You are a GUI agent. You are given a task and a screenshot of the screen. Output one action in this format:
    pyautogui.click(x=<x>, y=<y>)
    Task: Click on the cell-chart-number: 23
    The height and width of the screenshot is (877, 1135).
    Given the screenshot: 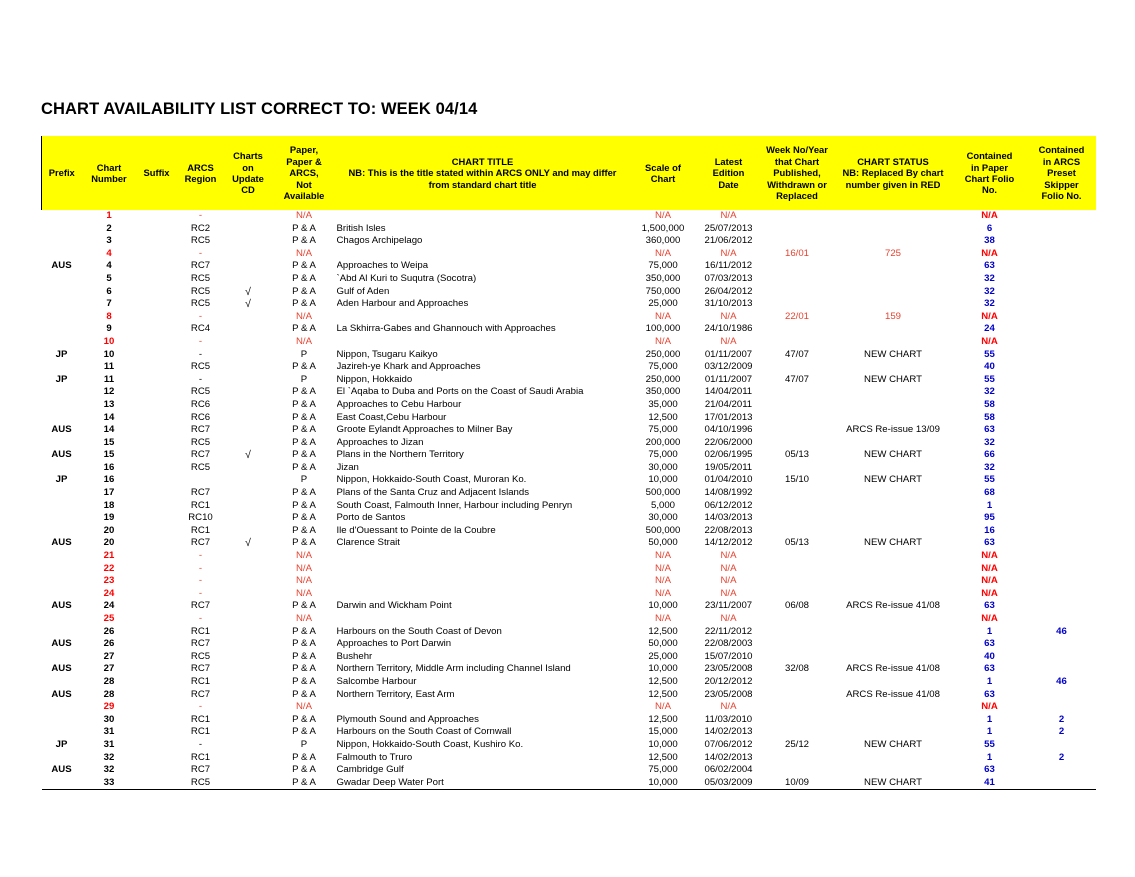 What is the action you would take?
    pyautogui.click(x=109, y=581)
    